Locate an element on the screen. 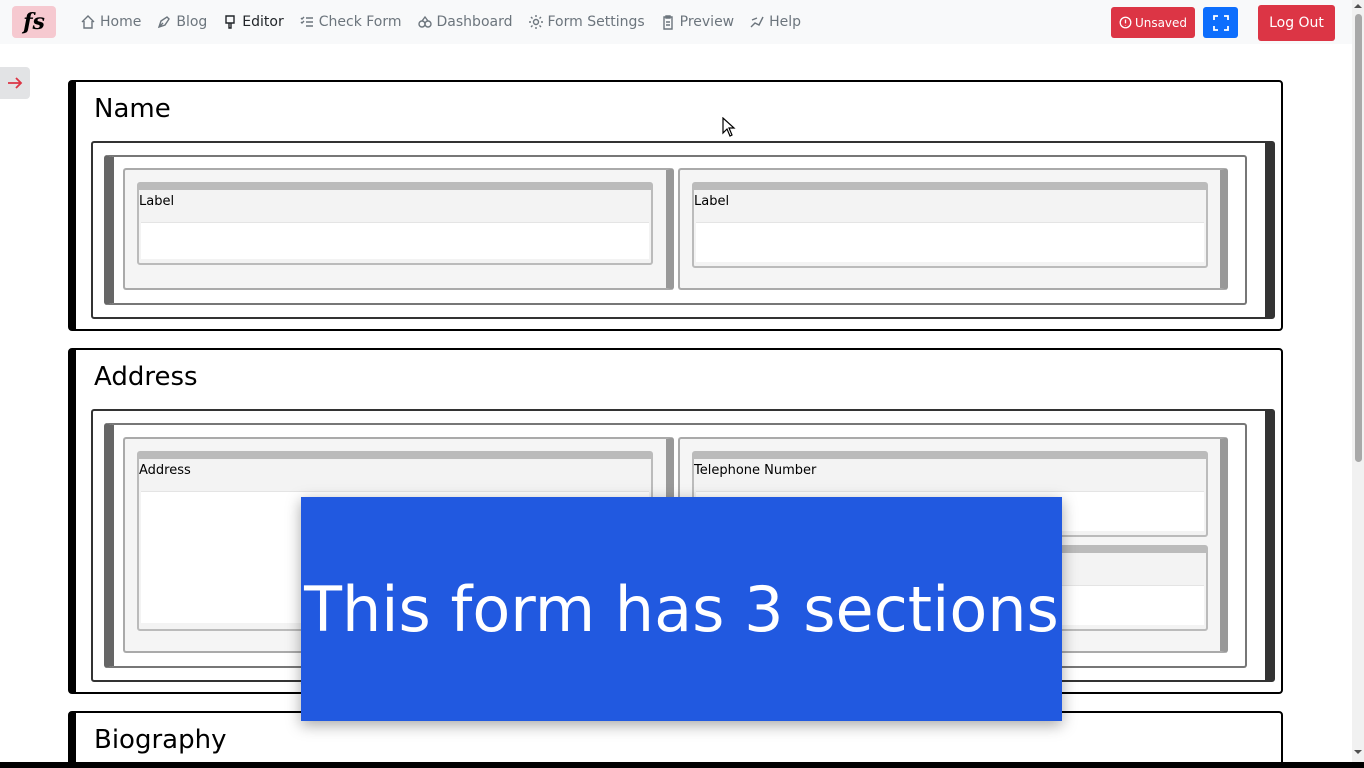  unsaved-button: Unsaved is located at coordinates (1153, 22).